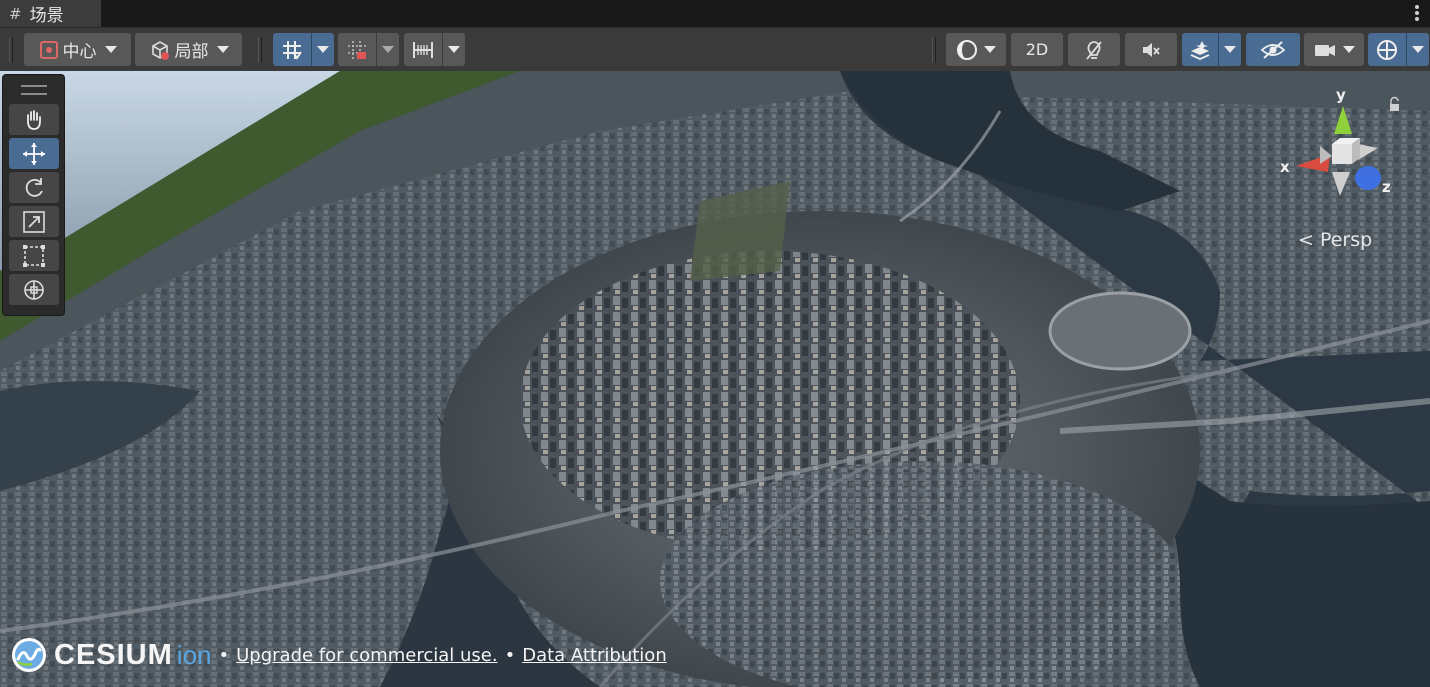  I want to click on ion-brand: ion, so click(194, 654).